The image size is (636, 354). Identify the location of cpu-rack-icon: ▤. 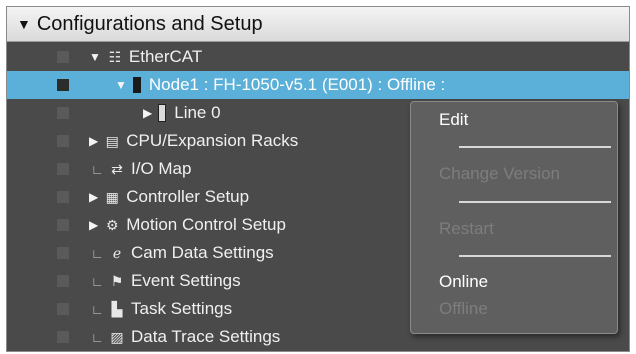
(112, 140).